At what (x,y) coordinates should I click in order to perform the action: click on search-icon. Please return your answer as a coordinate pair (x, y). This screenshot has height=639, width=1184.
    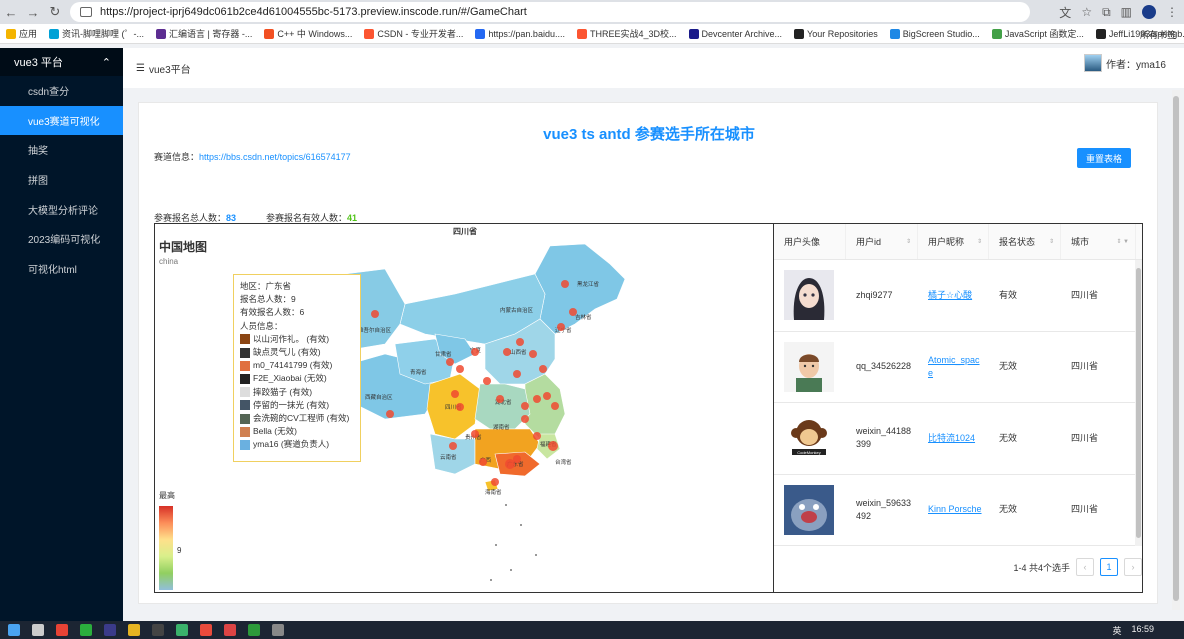
    Looking at the image, I should click on (38, 630).